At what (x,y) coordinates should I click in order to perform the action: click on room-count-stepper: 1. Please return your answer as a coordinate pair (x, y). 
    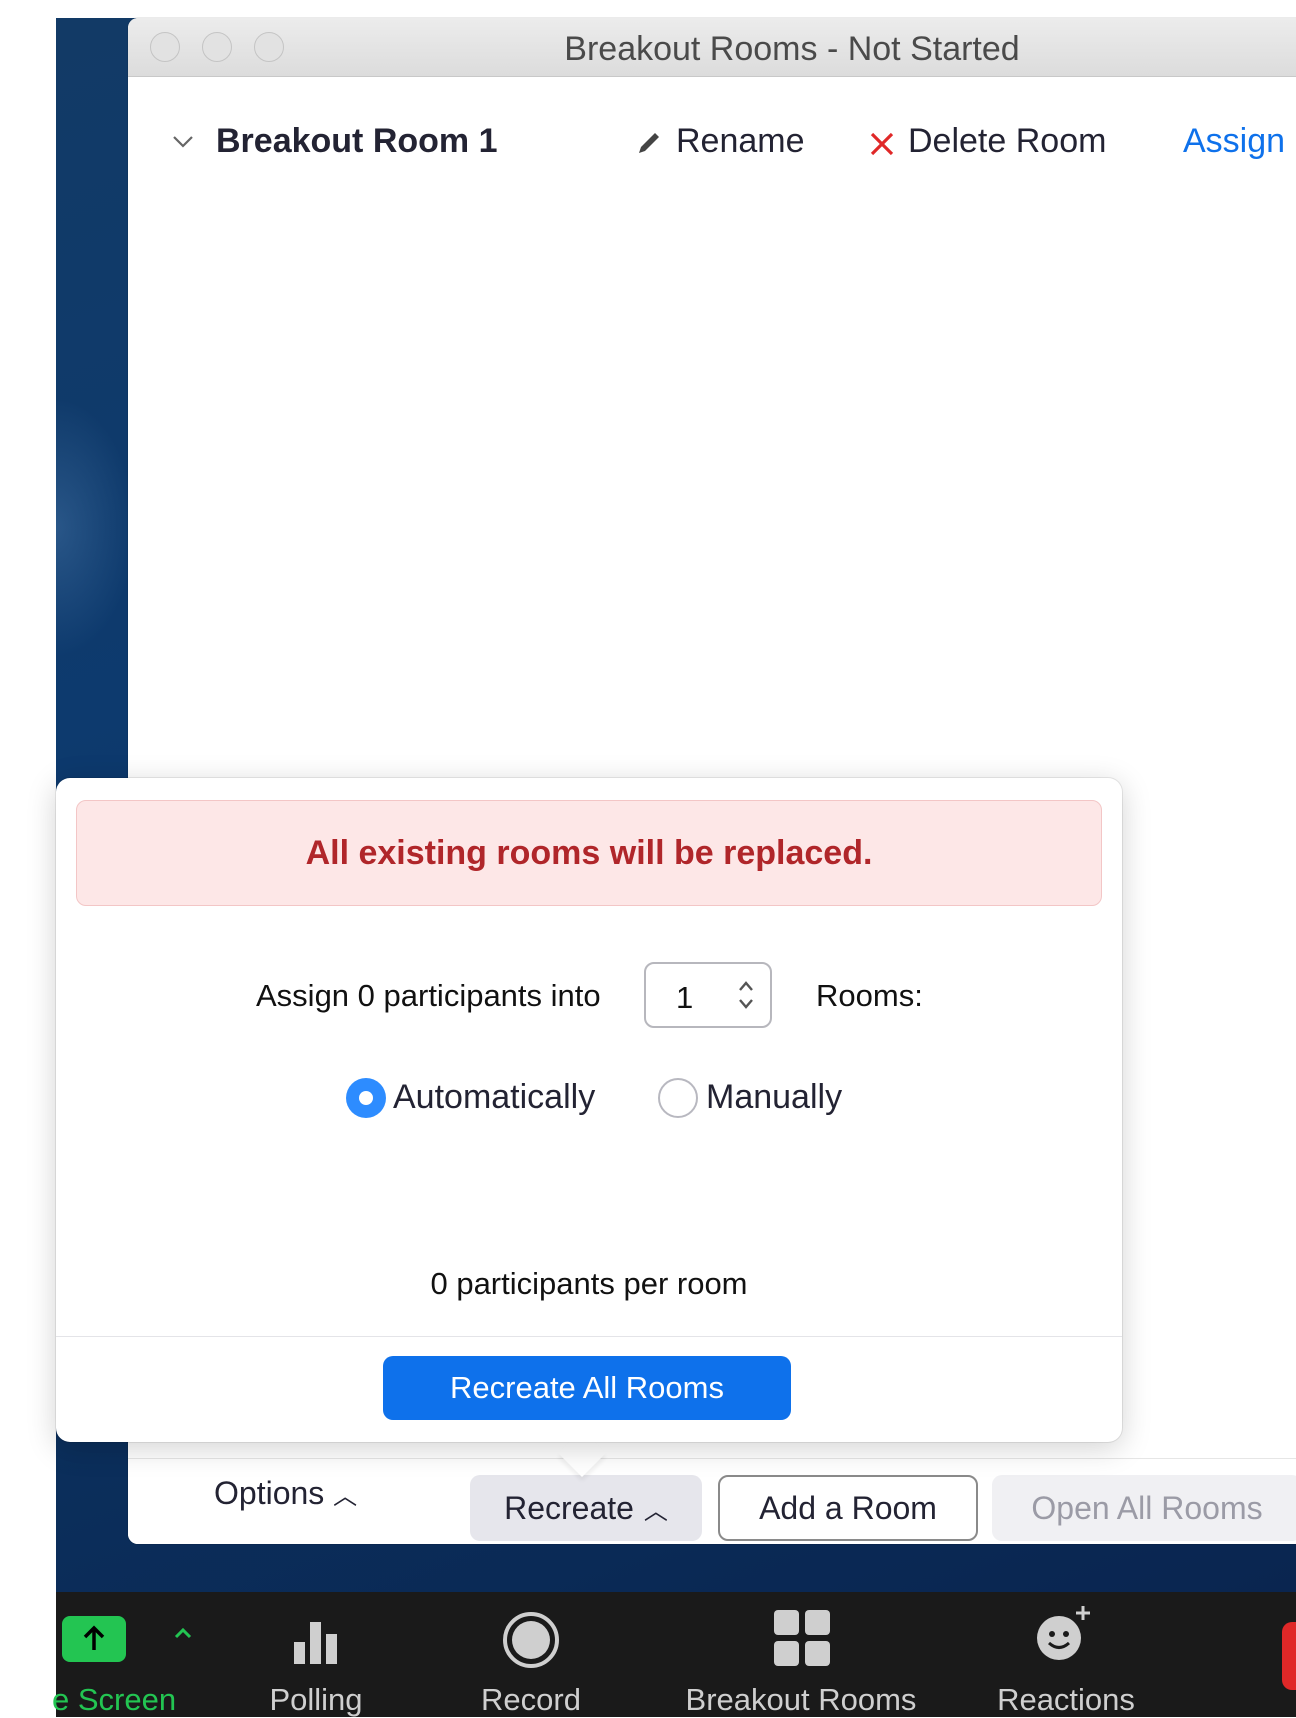
    Looking at the image, I should click on (708, 995).